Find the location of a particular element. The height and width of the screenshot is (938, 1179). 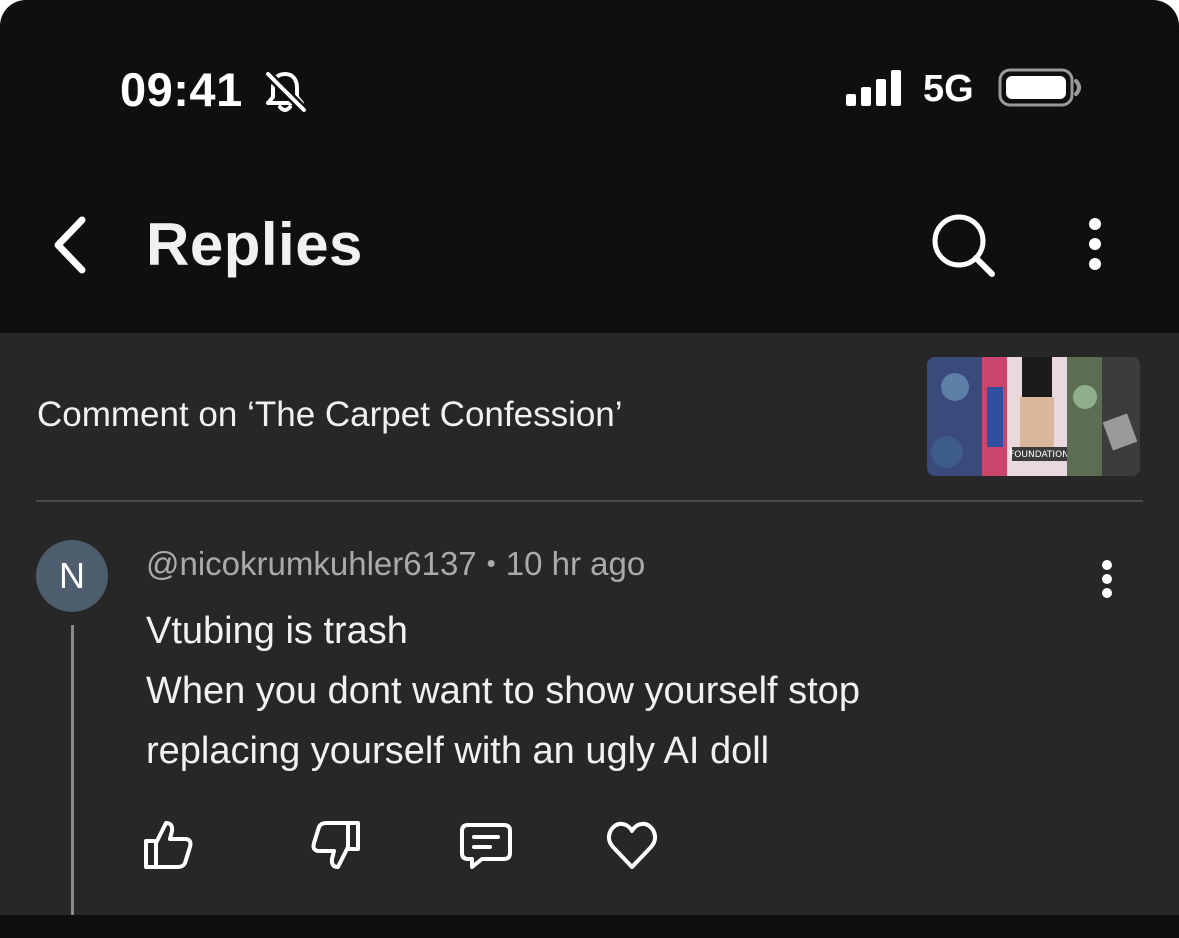

heart-icon is located at coordinates (632, 845).